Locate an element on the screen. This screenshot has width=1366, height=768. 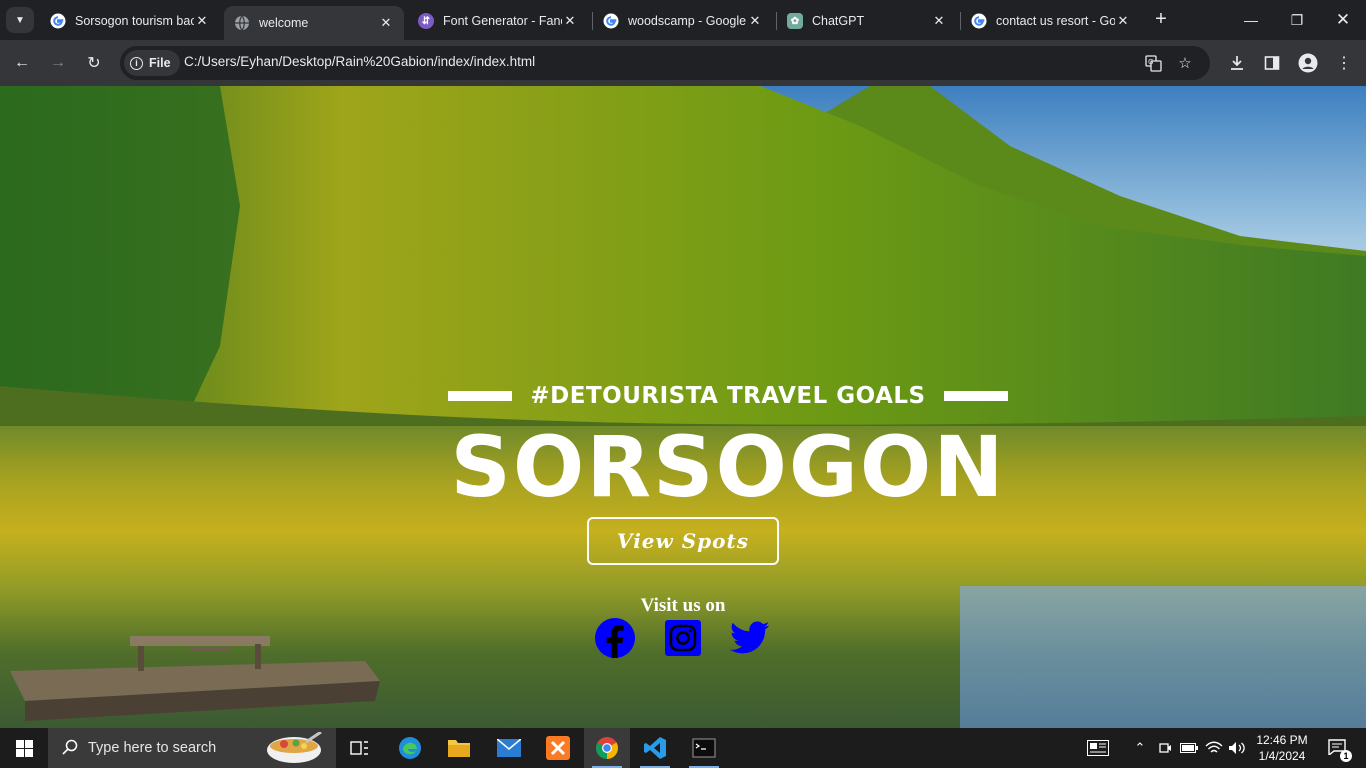
tab-search-button: ▼ is located at coordinates (20, 20).